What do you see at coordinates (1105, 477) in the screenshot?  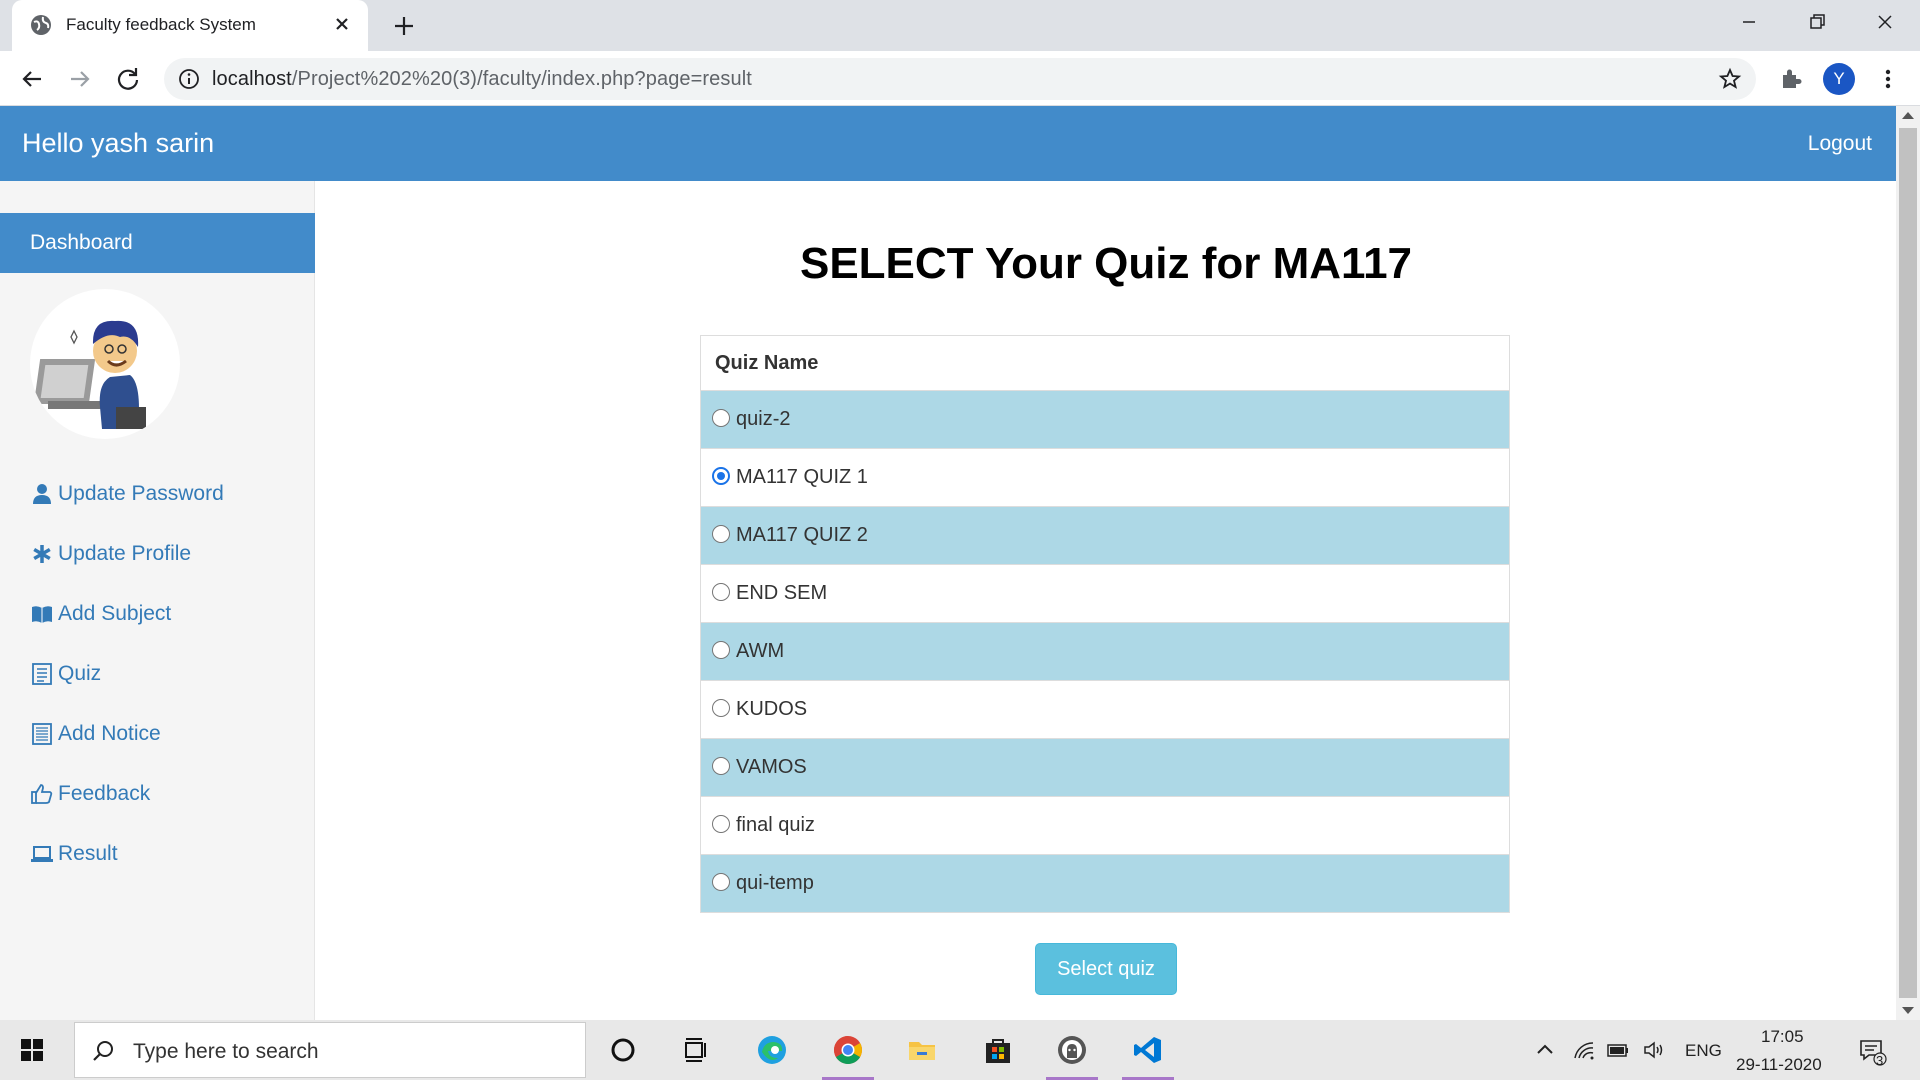 I see `table-row: MA117 QUIZ 1` at bounding box center [1105, 477].